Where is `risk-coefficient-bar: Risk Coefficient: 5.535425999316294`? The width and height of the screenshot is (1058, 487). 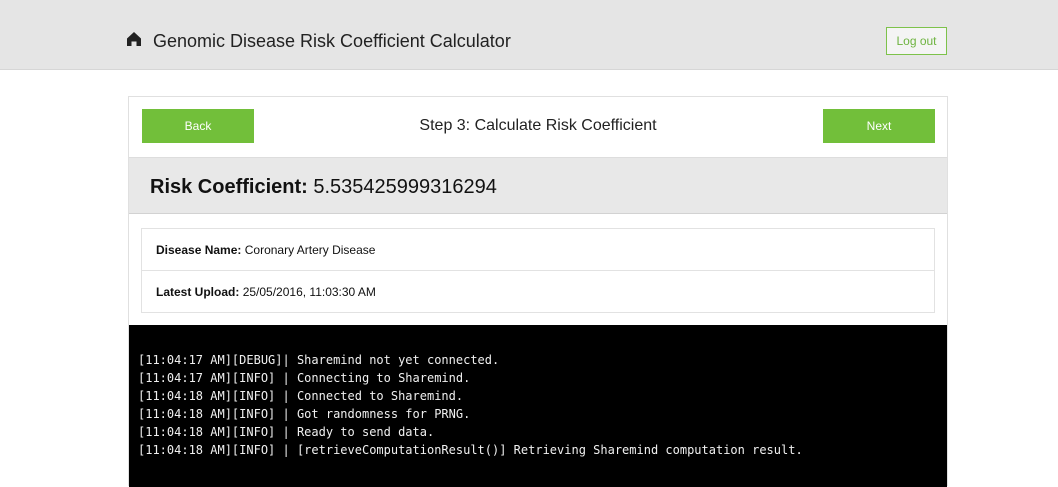 risk-coefficient-bar: Risk Coefficient: 5.535425999316294 is located at coordinates (538, 185).